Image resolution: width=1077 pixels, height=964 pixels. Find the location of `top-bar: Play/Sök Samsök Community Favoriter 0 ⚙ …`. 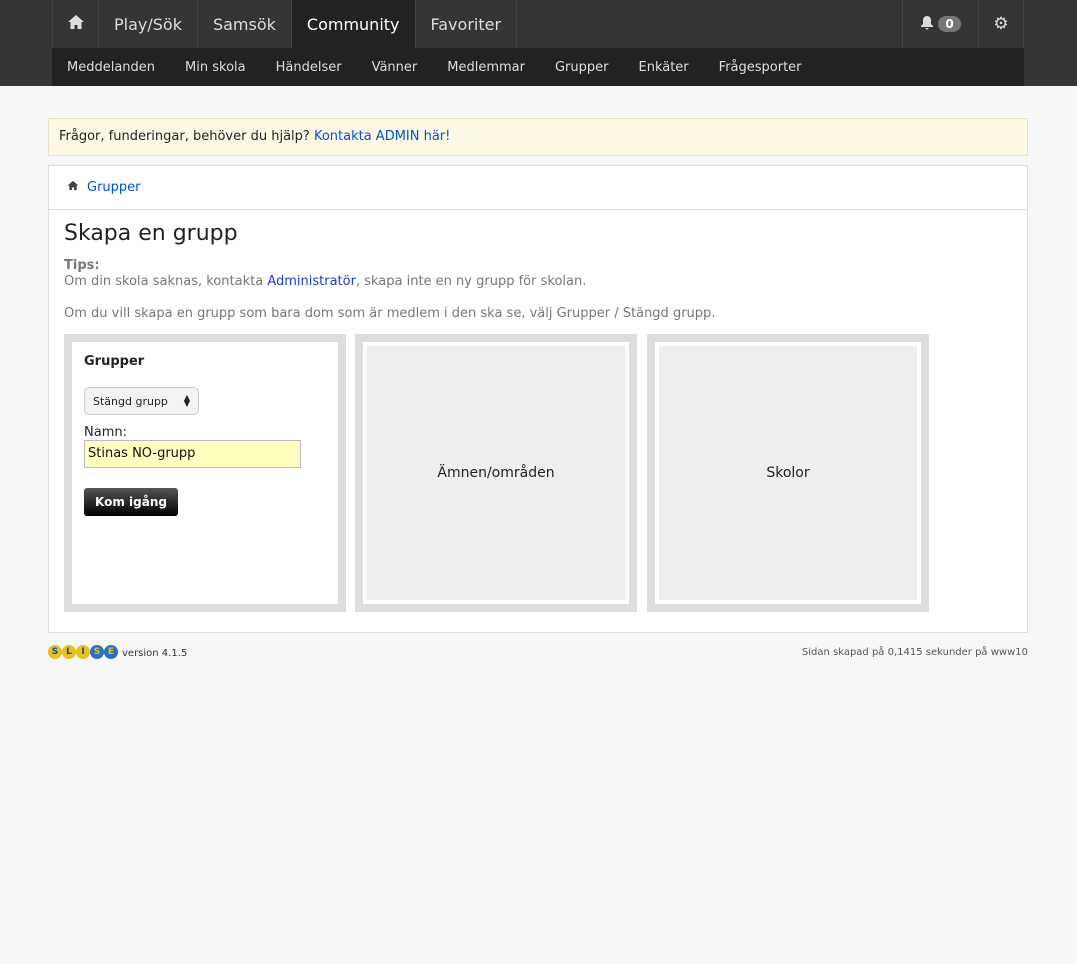

top-bar: Play/Sök Samsök Community Favoriter 0 ⚙ … is located at coordinates (538, 43).